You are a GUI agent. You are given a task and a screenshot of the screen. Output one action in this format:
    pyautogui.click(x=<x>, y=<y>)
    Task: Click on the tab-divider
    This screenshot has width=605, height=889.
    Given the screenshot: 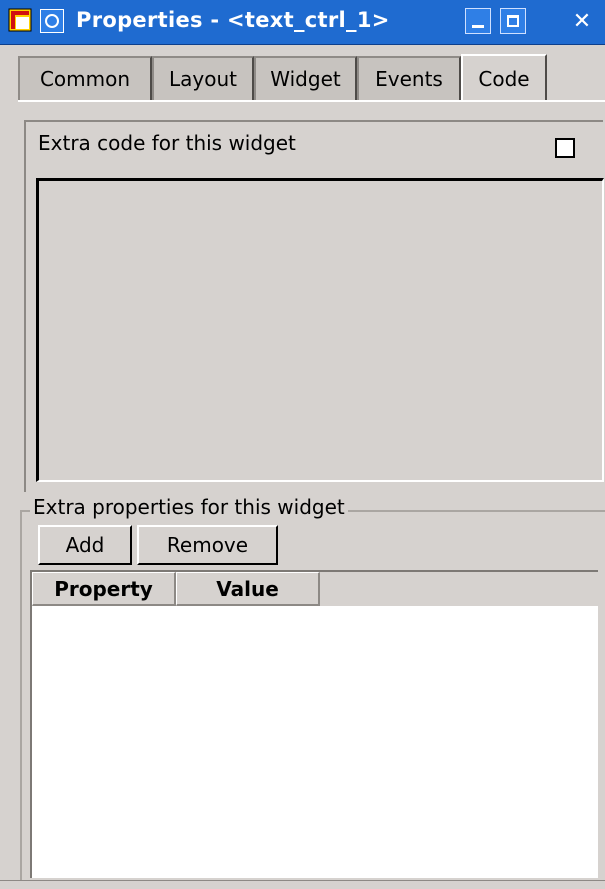 What is the action you would take?
    pyautogui.click(x=311, y=101)
    